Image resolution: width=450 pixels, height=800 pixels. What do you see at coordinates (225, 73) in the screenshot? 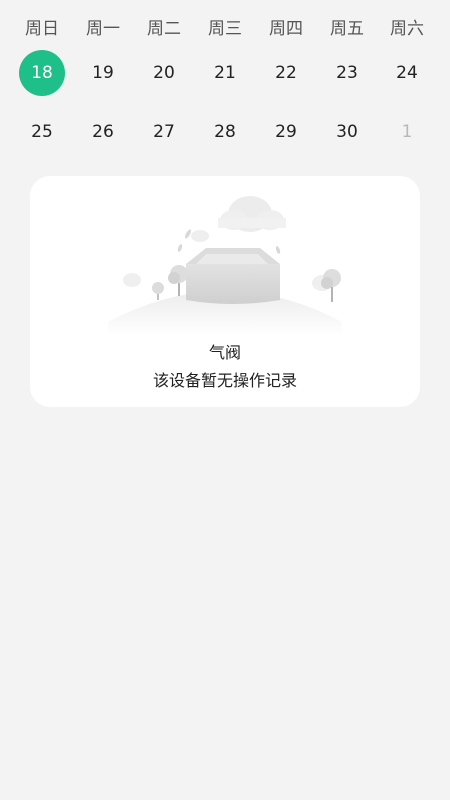
I see `calendar-day: 21` at bounding box center [225, 73].